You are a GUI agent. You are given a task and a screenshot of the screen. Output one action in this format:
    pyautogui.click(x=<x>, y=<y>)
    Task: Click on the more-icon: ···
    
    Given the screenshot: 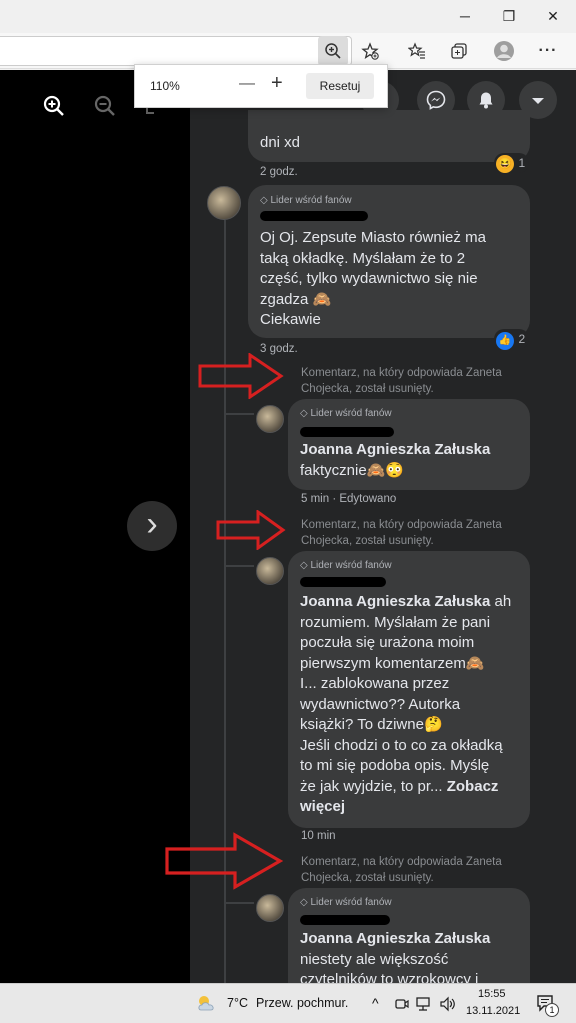 What is the action you would take?
    pyautogui.click(x=548, y=51)
    